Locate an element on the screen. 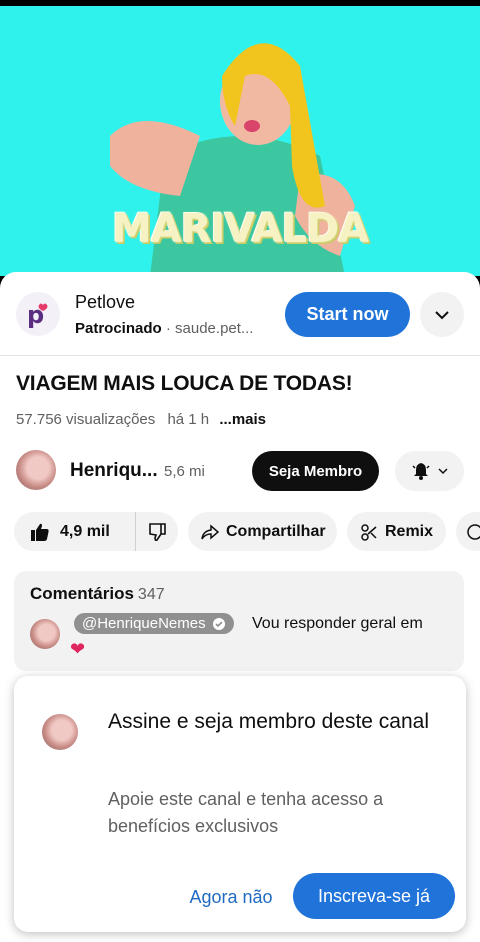 The height and width of the screenshot is (942, 480). video-title: VIAGEM MAIS LOUCA DE TODAS! is located at coordinates (184, 383).